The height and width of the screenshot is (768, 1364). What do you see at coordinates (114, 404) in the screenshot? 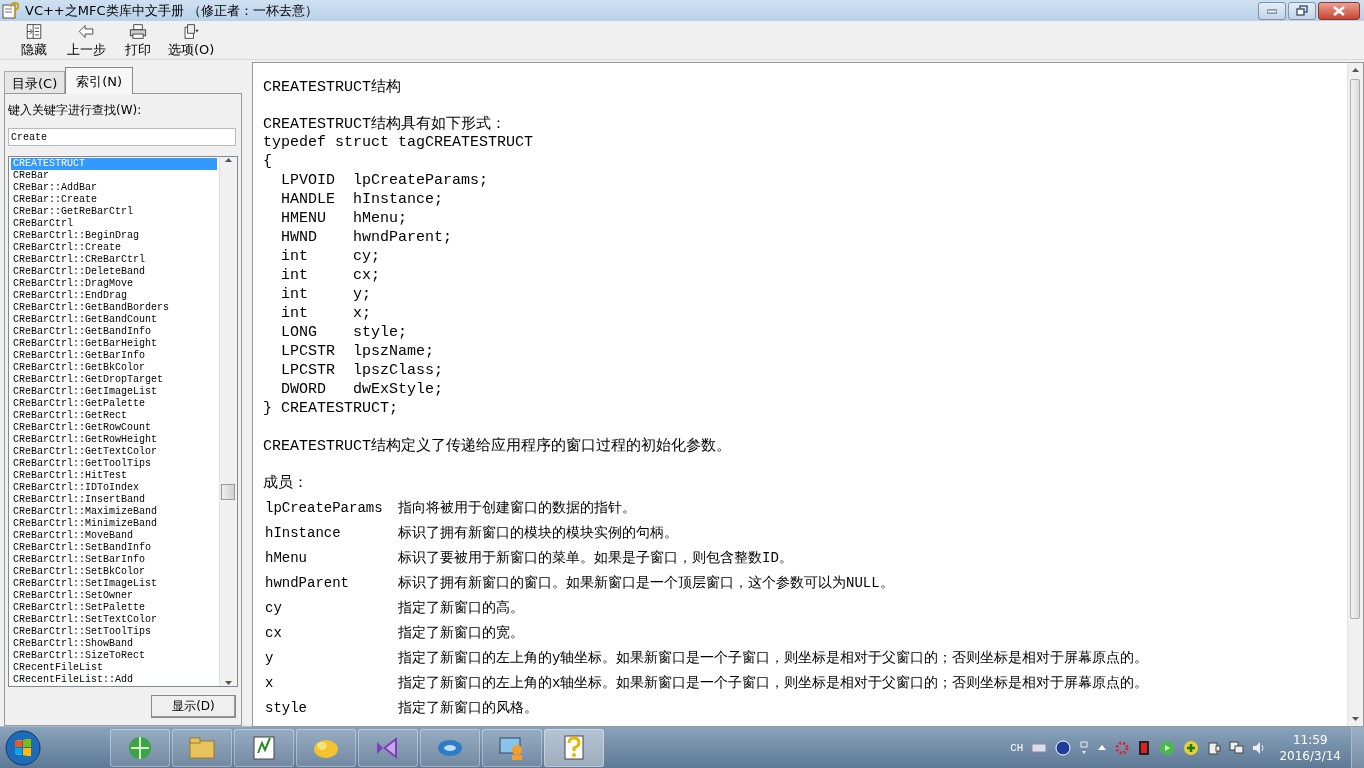
I see `list-item: CReBarCtrl::GetPalette` at bounding box center [114, 404].